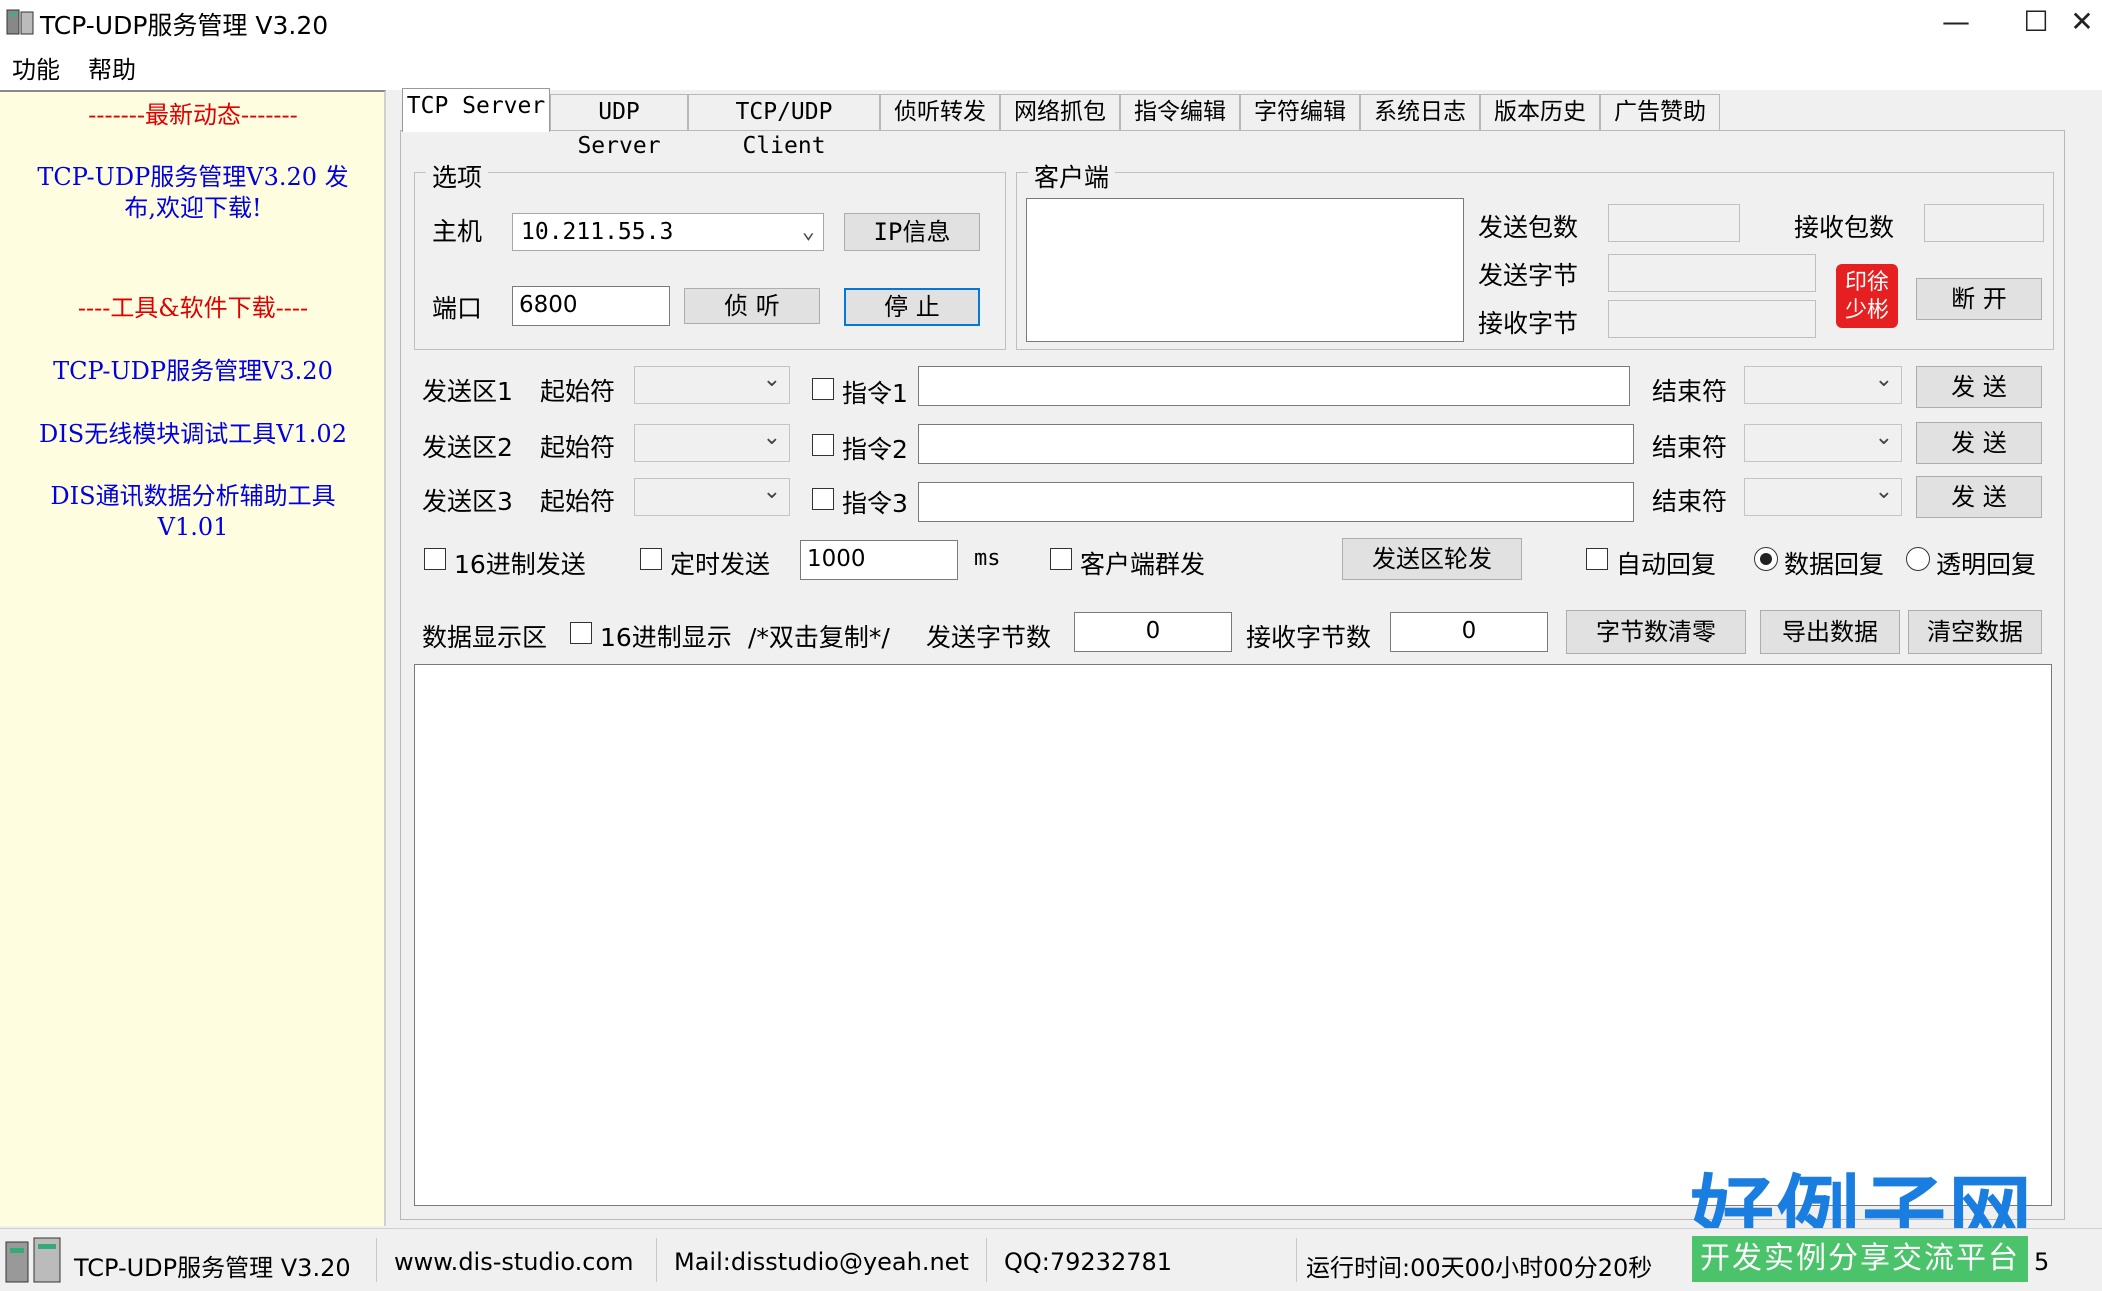 This screenshot has width=2102, height=1291. What do you see at coordinates (2072, 22) in the screenshot?
I see `close-button: ✕` at bounding box center [2072, 22].